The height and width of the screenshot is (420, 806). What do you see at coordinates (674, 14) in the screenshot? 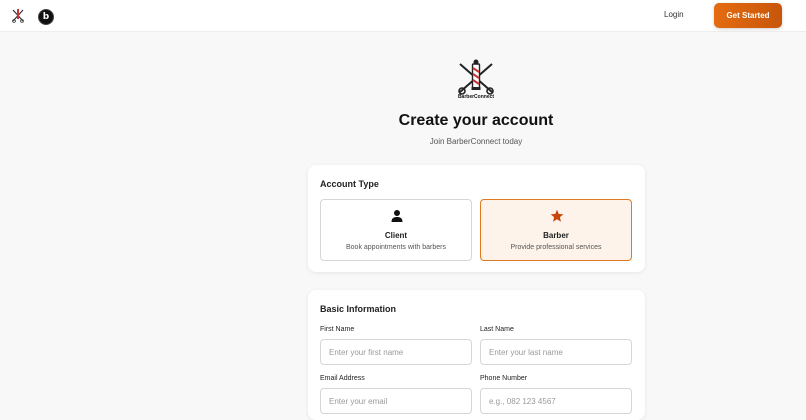
I see `login-link: Login` at bounding box center [674, 14].